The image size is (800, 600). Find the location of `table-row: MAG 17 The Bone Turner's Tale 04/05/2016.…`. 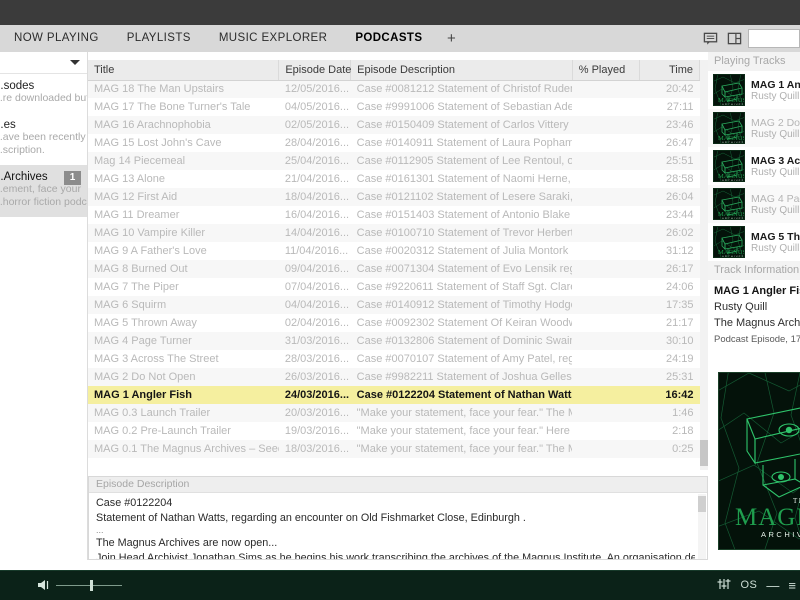

table-row: MAG 17 The Bone Turner's Tale 04/05/2016.… is located at coordinates (394, 107).